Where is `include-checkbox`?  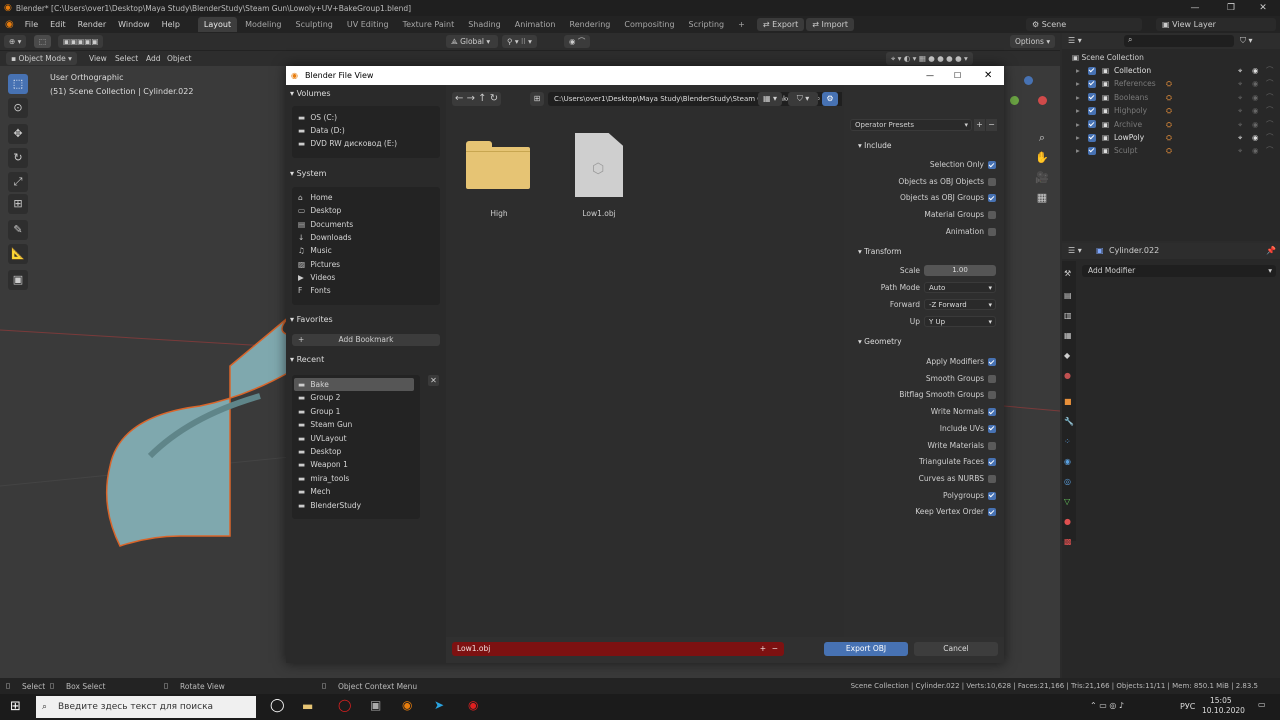 include-checkbox is located at coordinates (1092, 150).